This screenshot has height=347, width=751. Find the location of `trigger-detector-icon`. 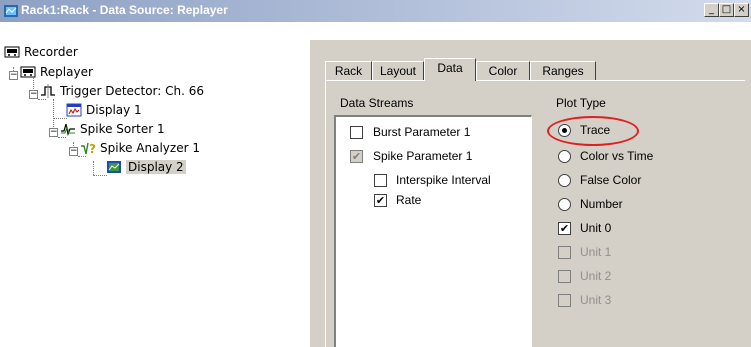

trigger-detector-icon is located at coordinates (48, 91).